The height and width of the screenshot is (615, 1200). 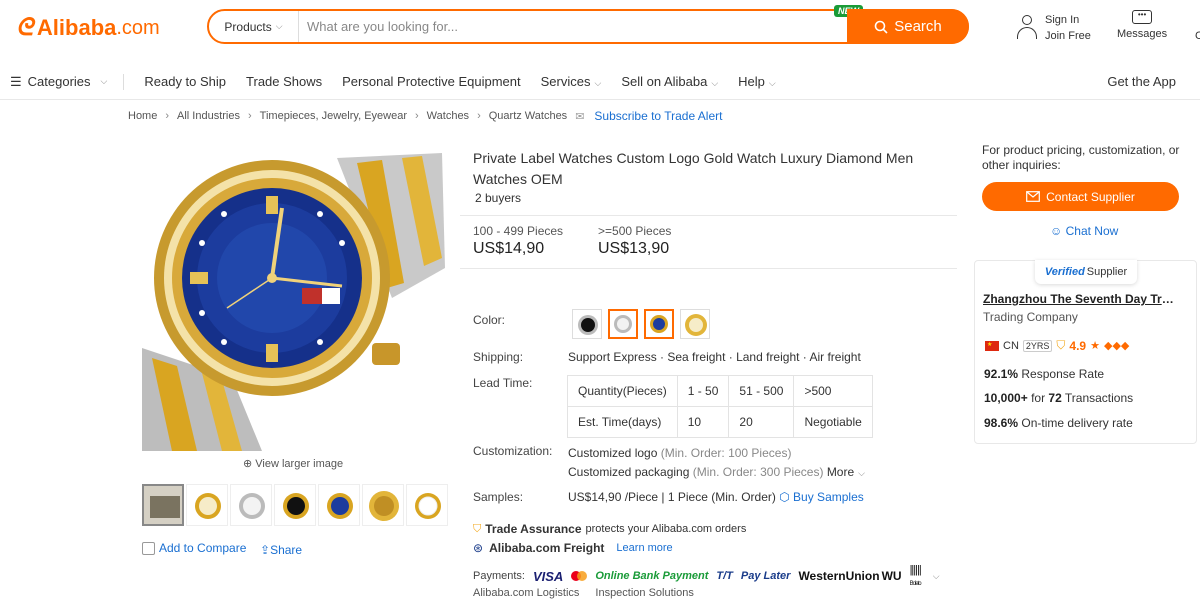 I want to click on price-range: >=500 Pieces, so click(x=635, y=231).